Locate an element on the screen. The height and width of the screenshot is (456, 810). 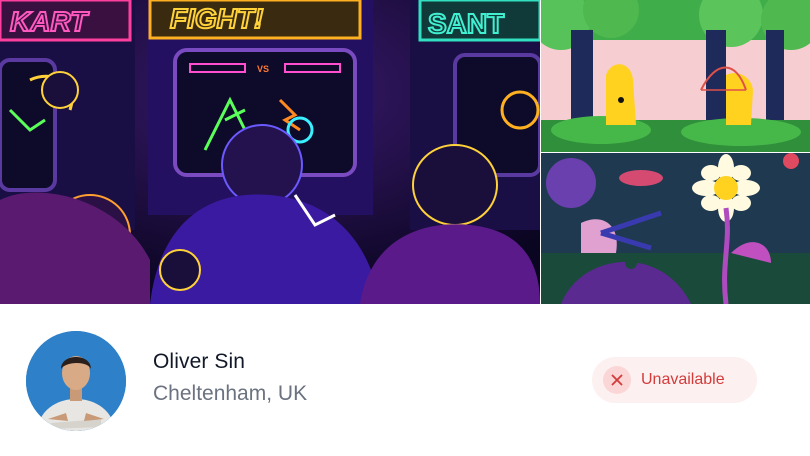
sign-fight: FIGHT! is located at coordinates (216, 18).